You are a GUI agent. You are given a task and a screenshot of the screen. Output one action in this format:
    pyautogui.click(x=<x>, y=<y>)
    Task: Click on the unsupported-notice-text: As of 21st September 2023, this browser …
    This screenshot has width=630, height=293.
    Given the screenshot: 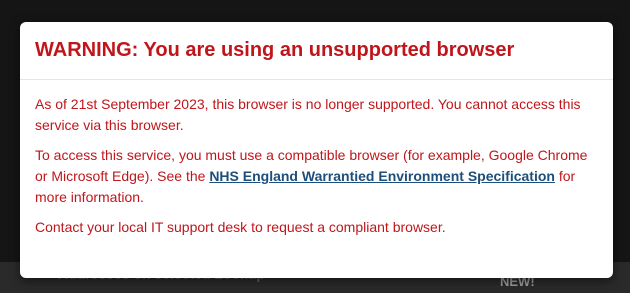 What is the action you would take?
    pyautogui.click(x=308, y=114)
    